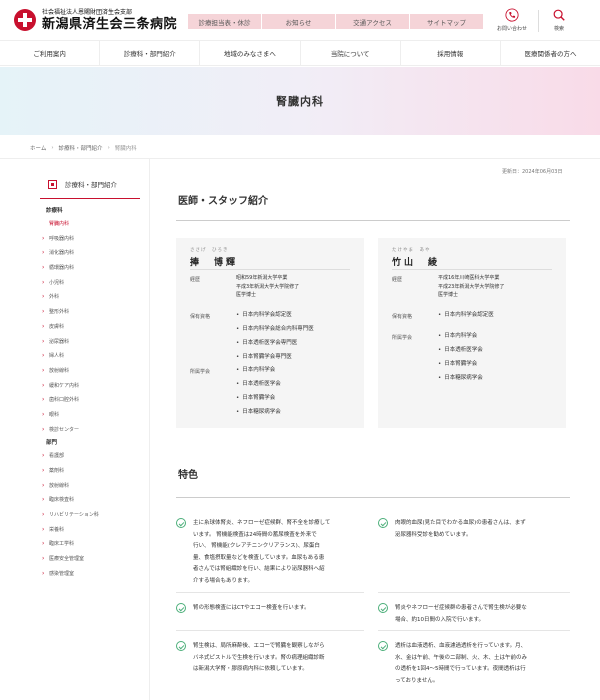 This screenshot has height=700, width=600. Describe the element at coordinates (250, 53) in the screenshot. I see `nav-community: 地域のみなさまへ` at that location.